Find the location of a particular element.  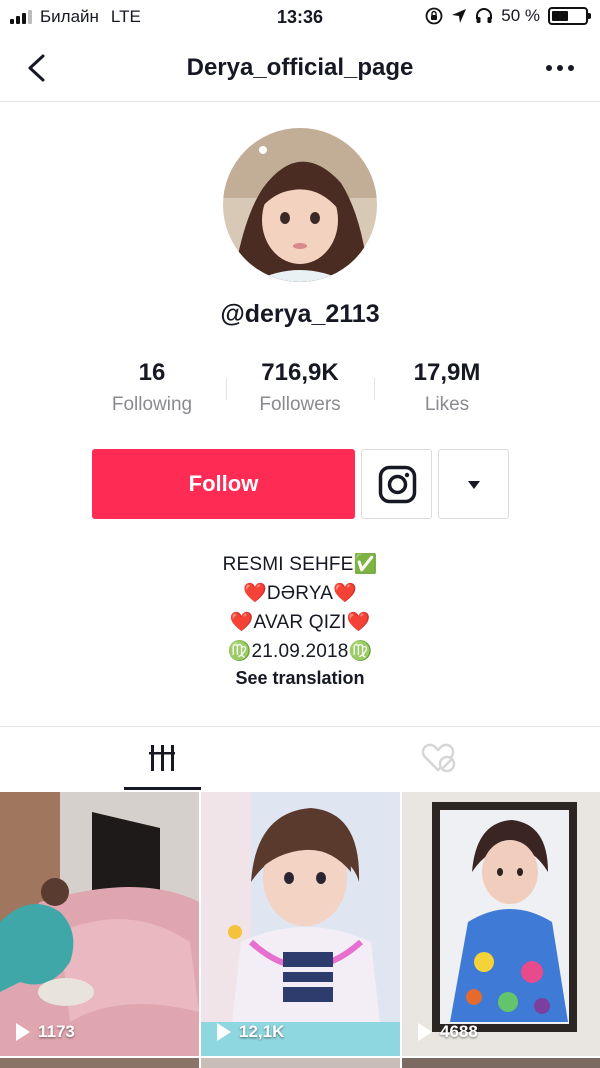

instagram-icon is located at coordinates (397, 484).